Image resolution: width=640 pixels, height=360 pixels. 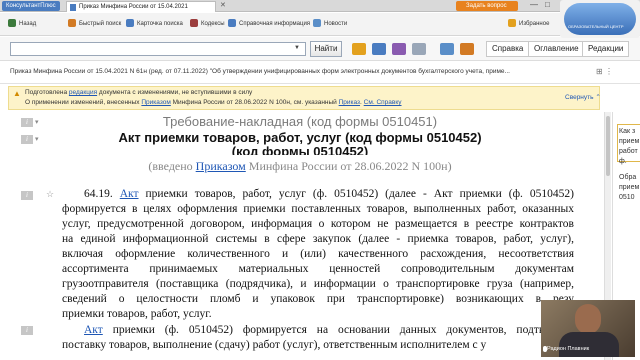 I want to click on see-help-link: См. Справку, so click(x=383, y=102).